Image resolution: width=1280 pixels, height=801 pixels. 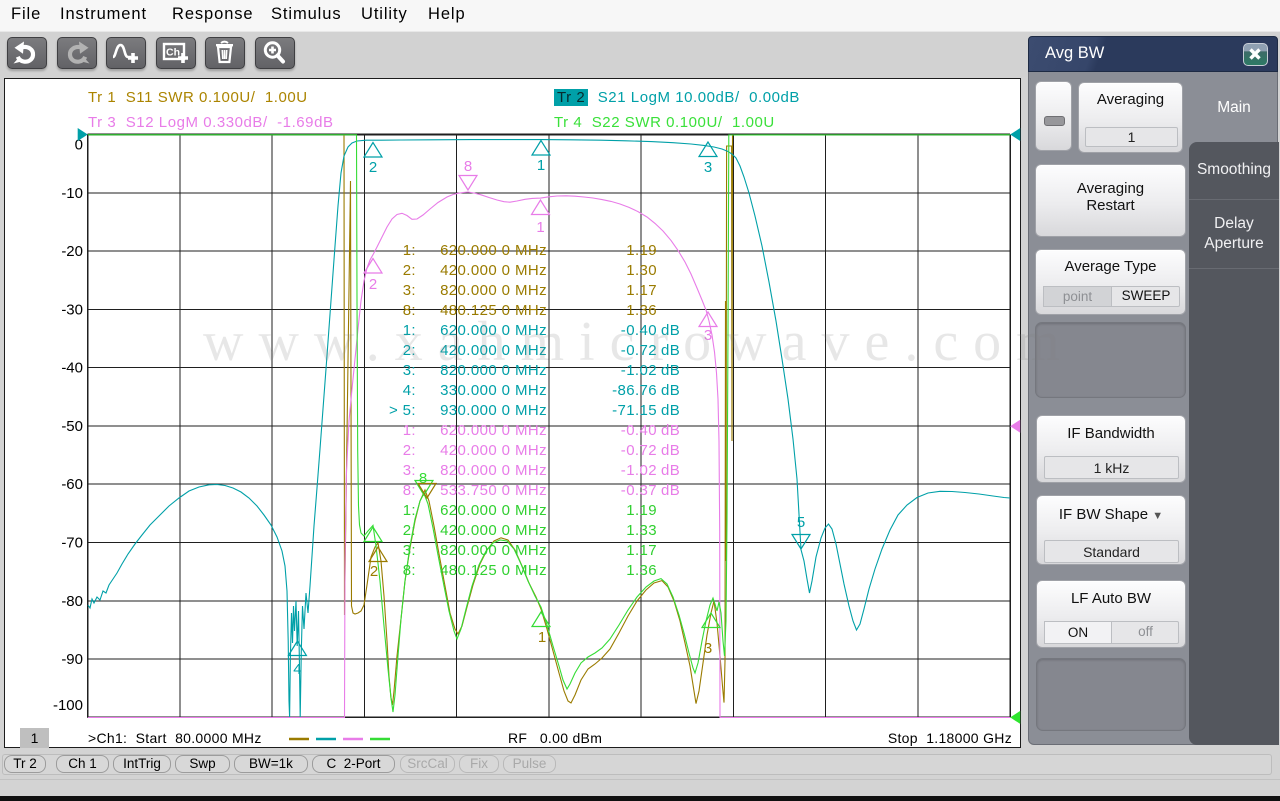 What do you see at coordinates (72, 543) in the screenshot?
I see `svg-text: -70` at bounding box center [72, 543].